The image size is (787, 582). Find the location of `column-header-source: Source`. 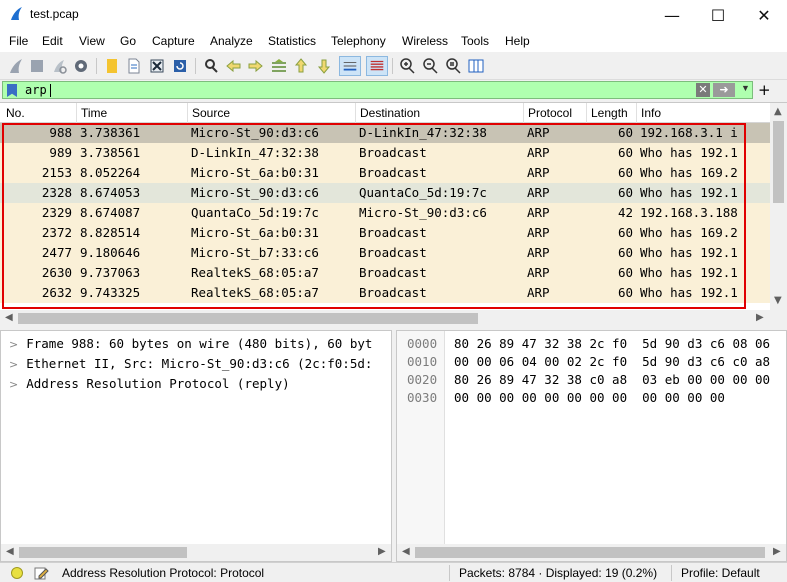

column-header-source: Source is located at coordinates (211, 113).